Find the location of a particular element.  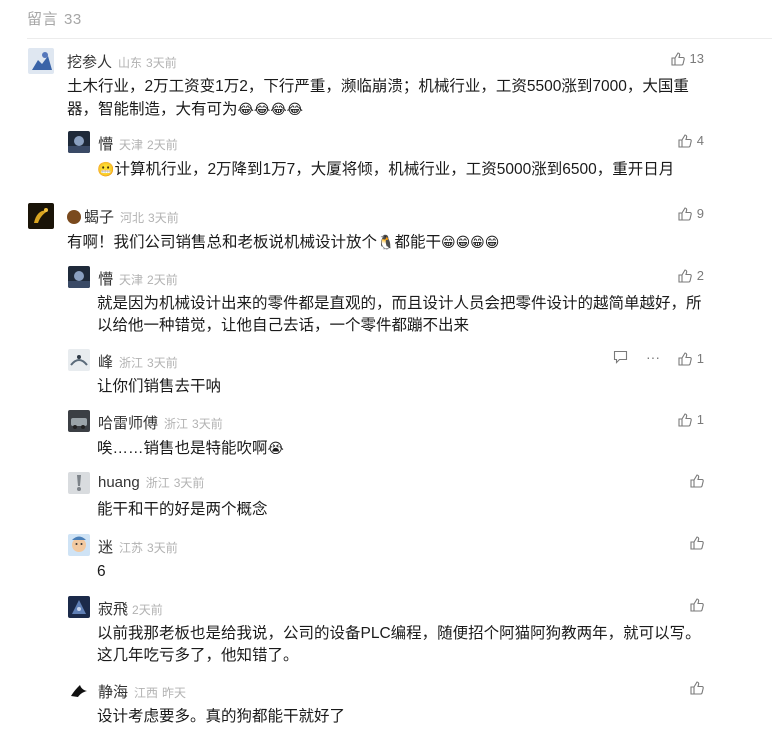

comment-meta: 峰浙江 3天前 is located at coordinates (138, 361).